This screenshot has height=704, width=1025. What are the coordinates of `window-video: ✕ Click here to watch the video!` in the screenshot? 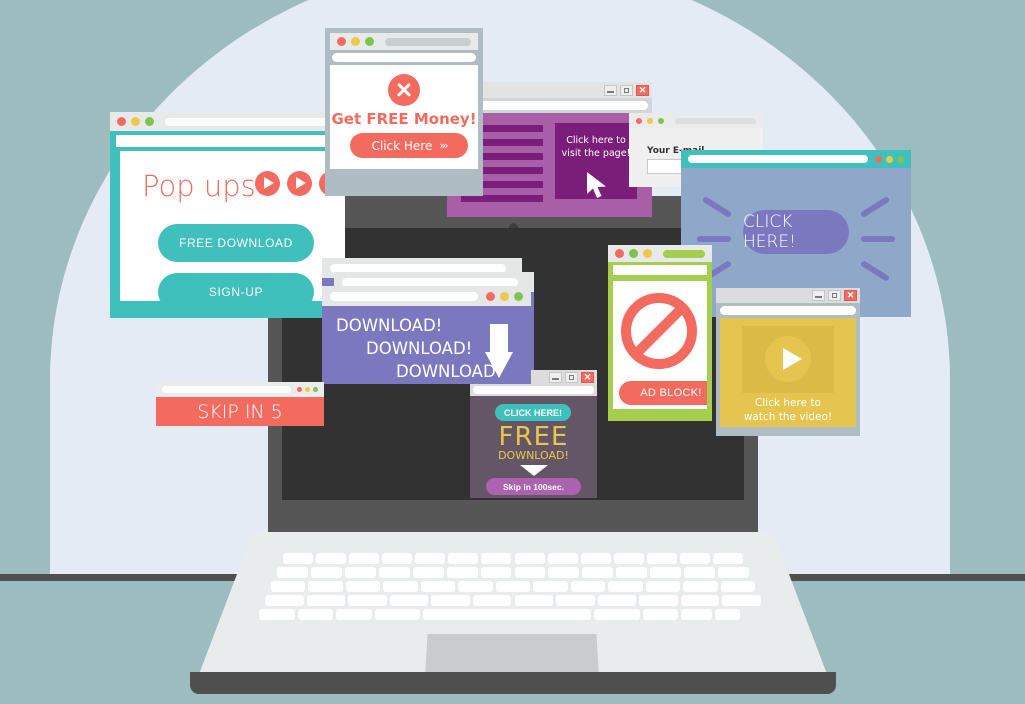 It's located at (788, 362).